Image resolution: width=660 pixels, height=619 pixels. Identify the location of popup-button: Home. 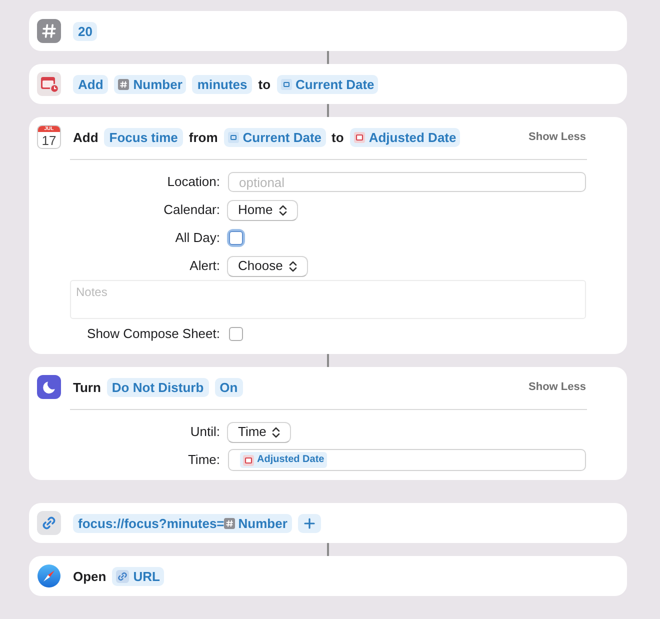
(262, 210).